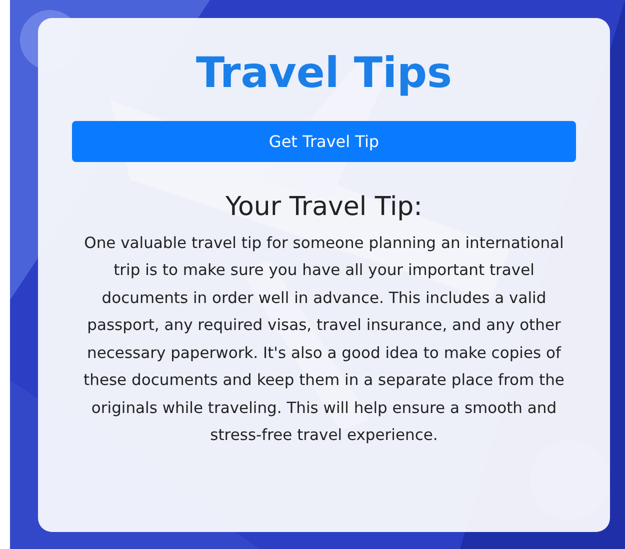 This screenshot has width=625, height=549. What do you see at coordinates (324, 207) in the screenshot?
I see `tip-heading: Your Travel Tip:` at bounding box center [324, 207].